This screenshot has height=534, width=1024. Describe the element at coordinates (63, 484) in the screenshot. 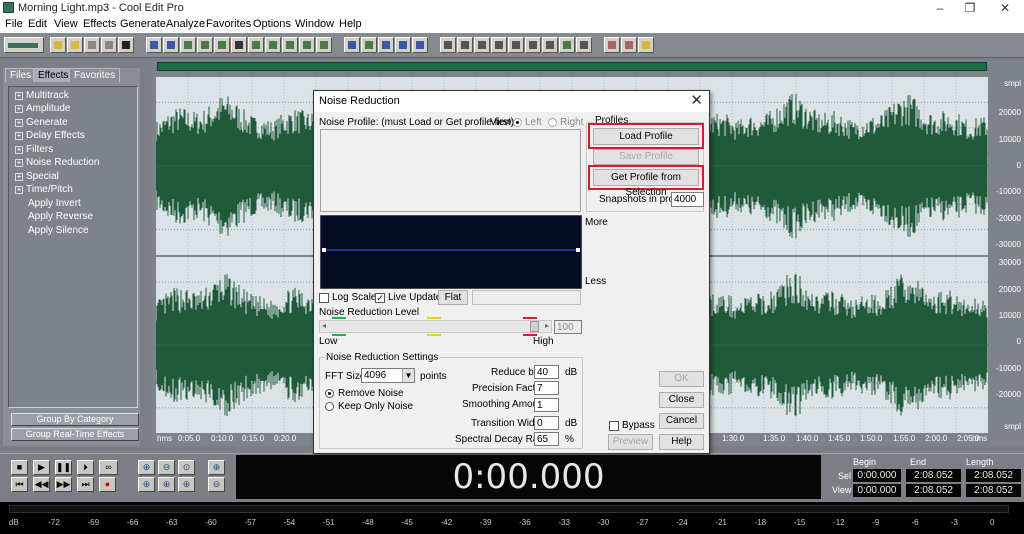

I see `fast-forward-icon: ▶▶` at that location.